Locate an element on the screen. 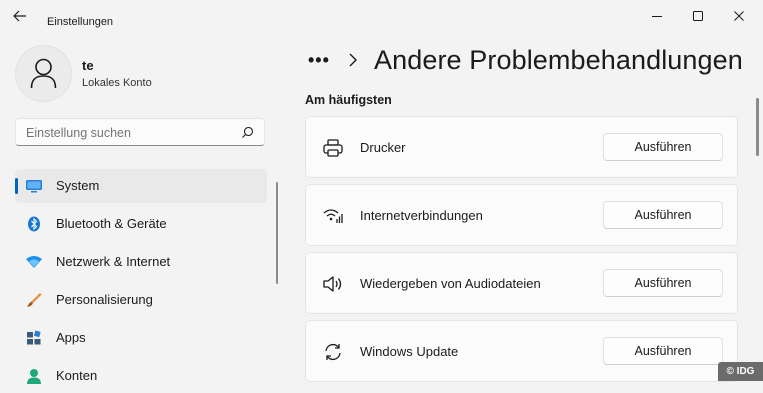 This screenshot has width=763, height=393. avatar is located at coordinates (43, 73).